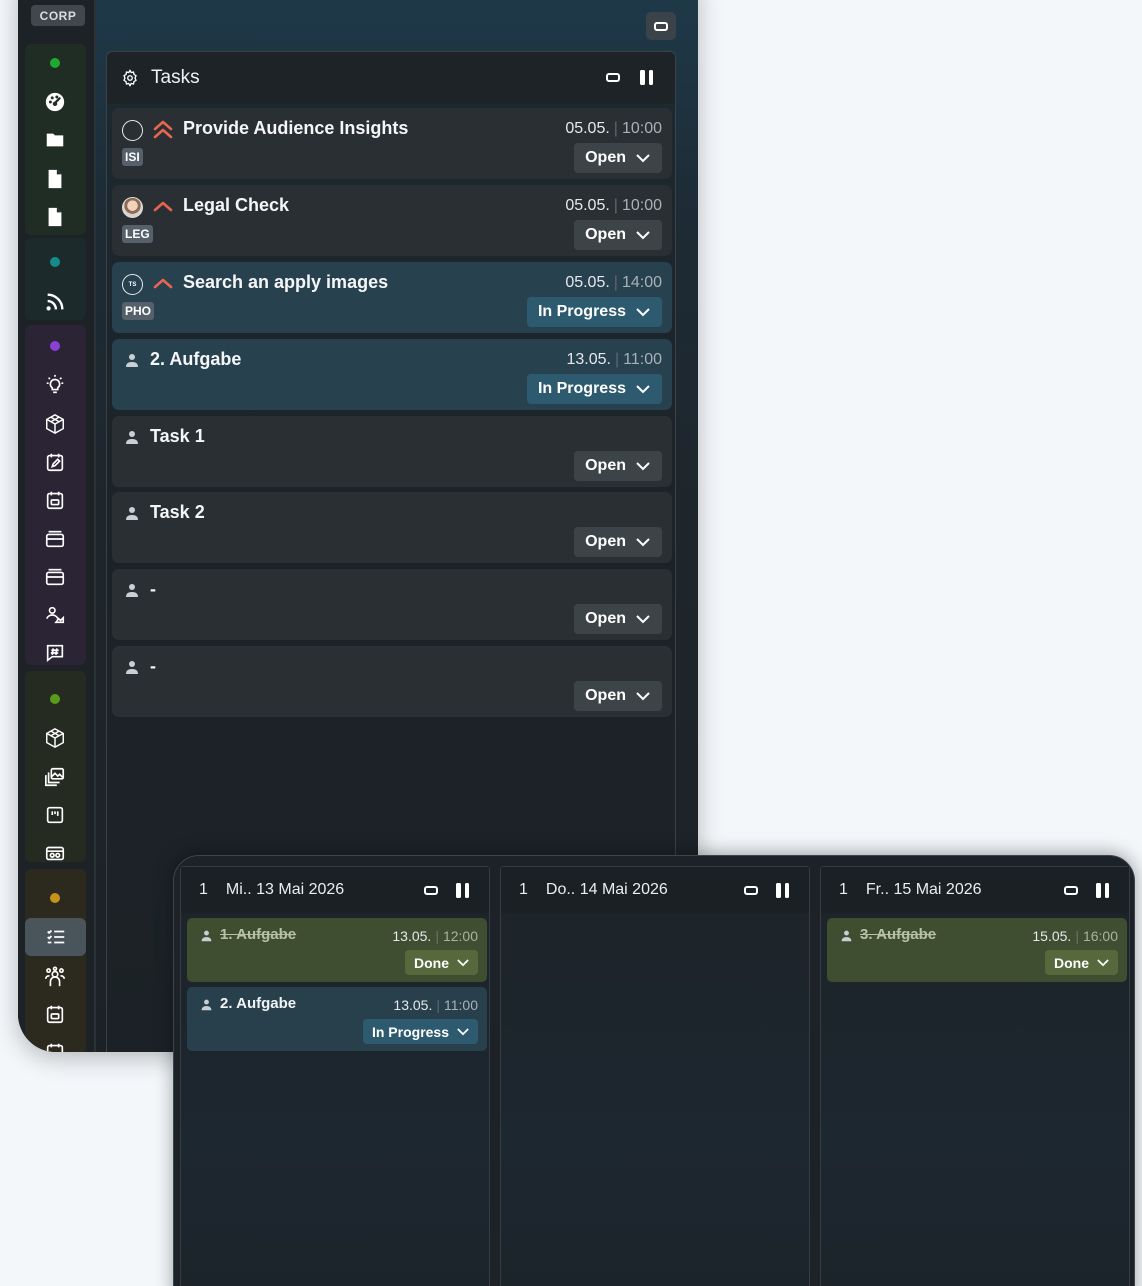  I want to click on task-title: Task 1, so click(177, 436).